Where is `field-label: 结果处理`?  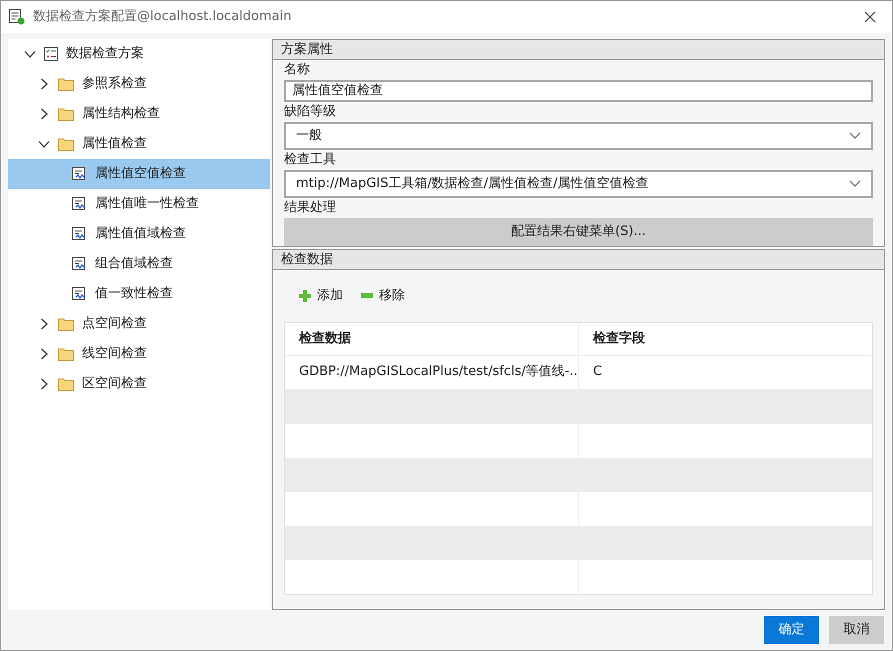 field-label: 结果处理 is located at coordinates (310, 208).